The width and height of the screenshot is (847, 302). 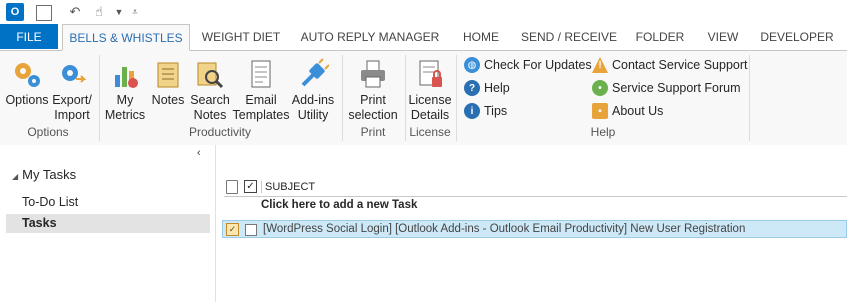 I want to click on addins-utility-button: Add-ins Utility, so click(x=313, y=90).